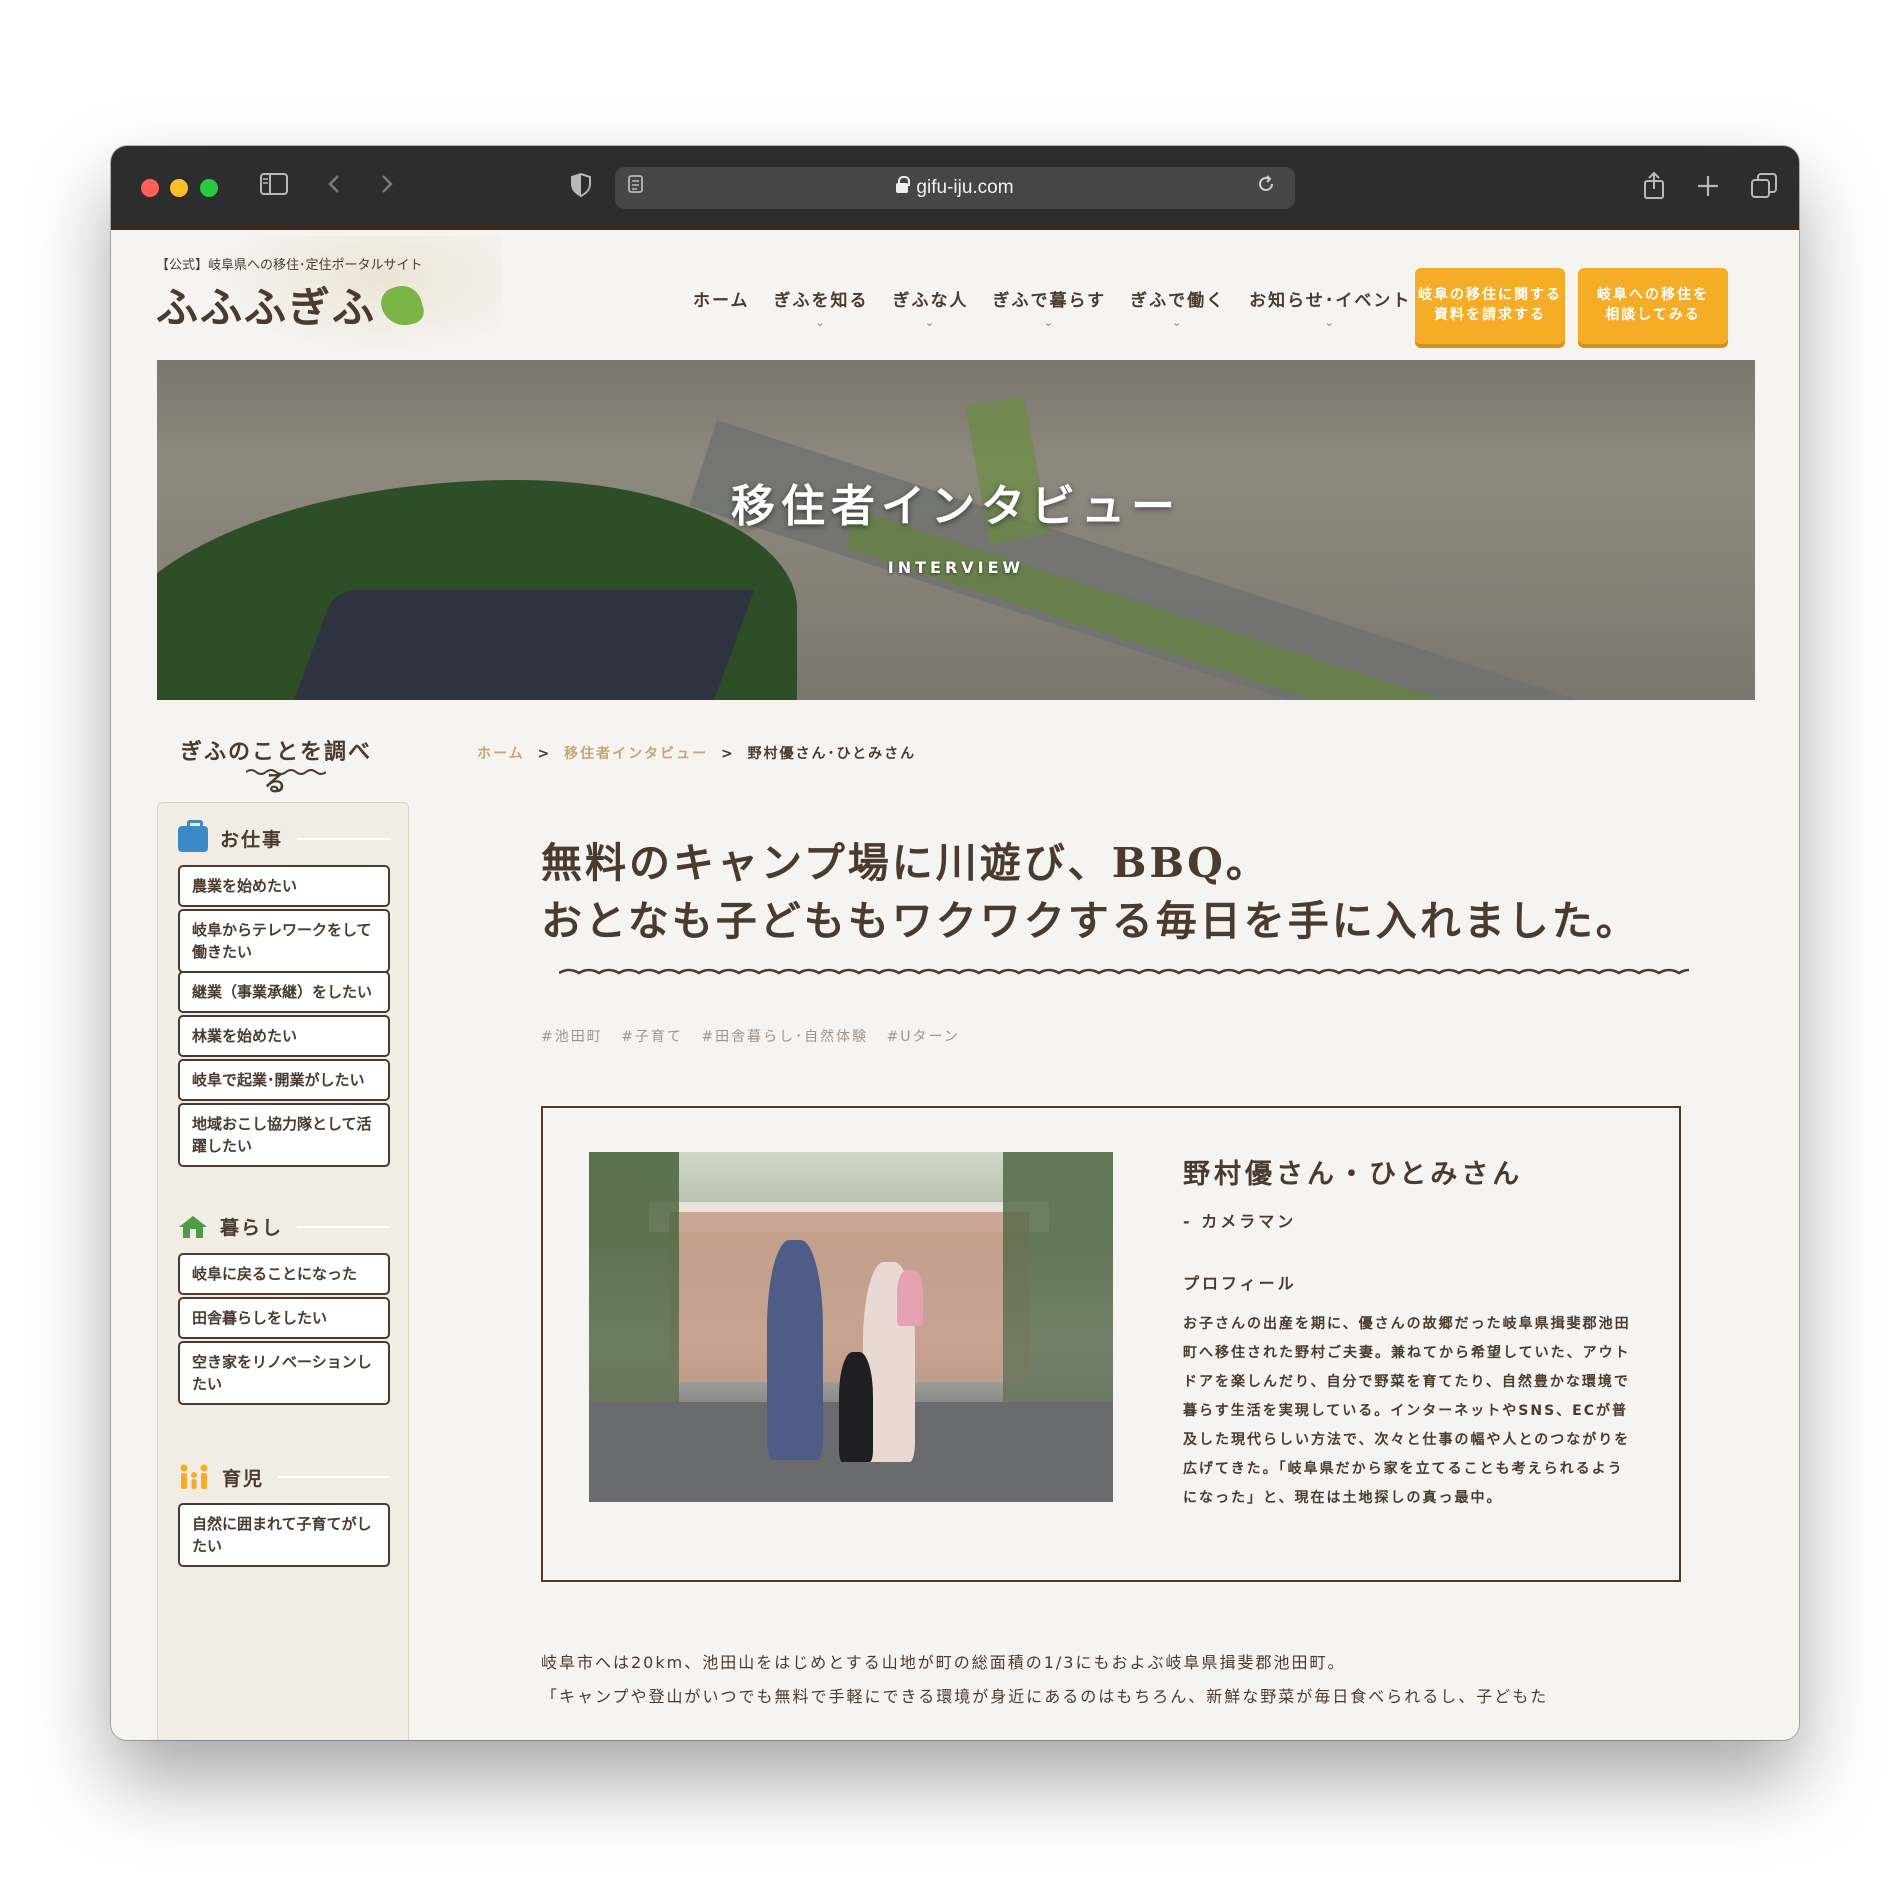 The height and width of the screenshot is (1900, 1900). Describe the element at coordinates (284, 1274) in the screenshot. I see `sidebar-link: 岐阜に戻ることになった` at that location.